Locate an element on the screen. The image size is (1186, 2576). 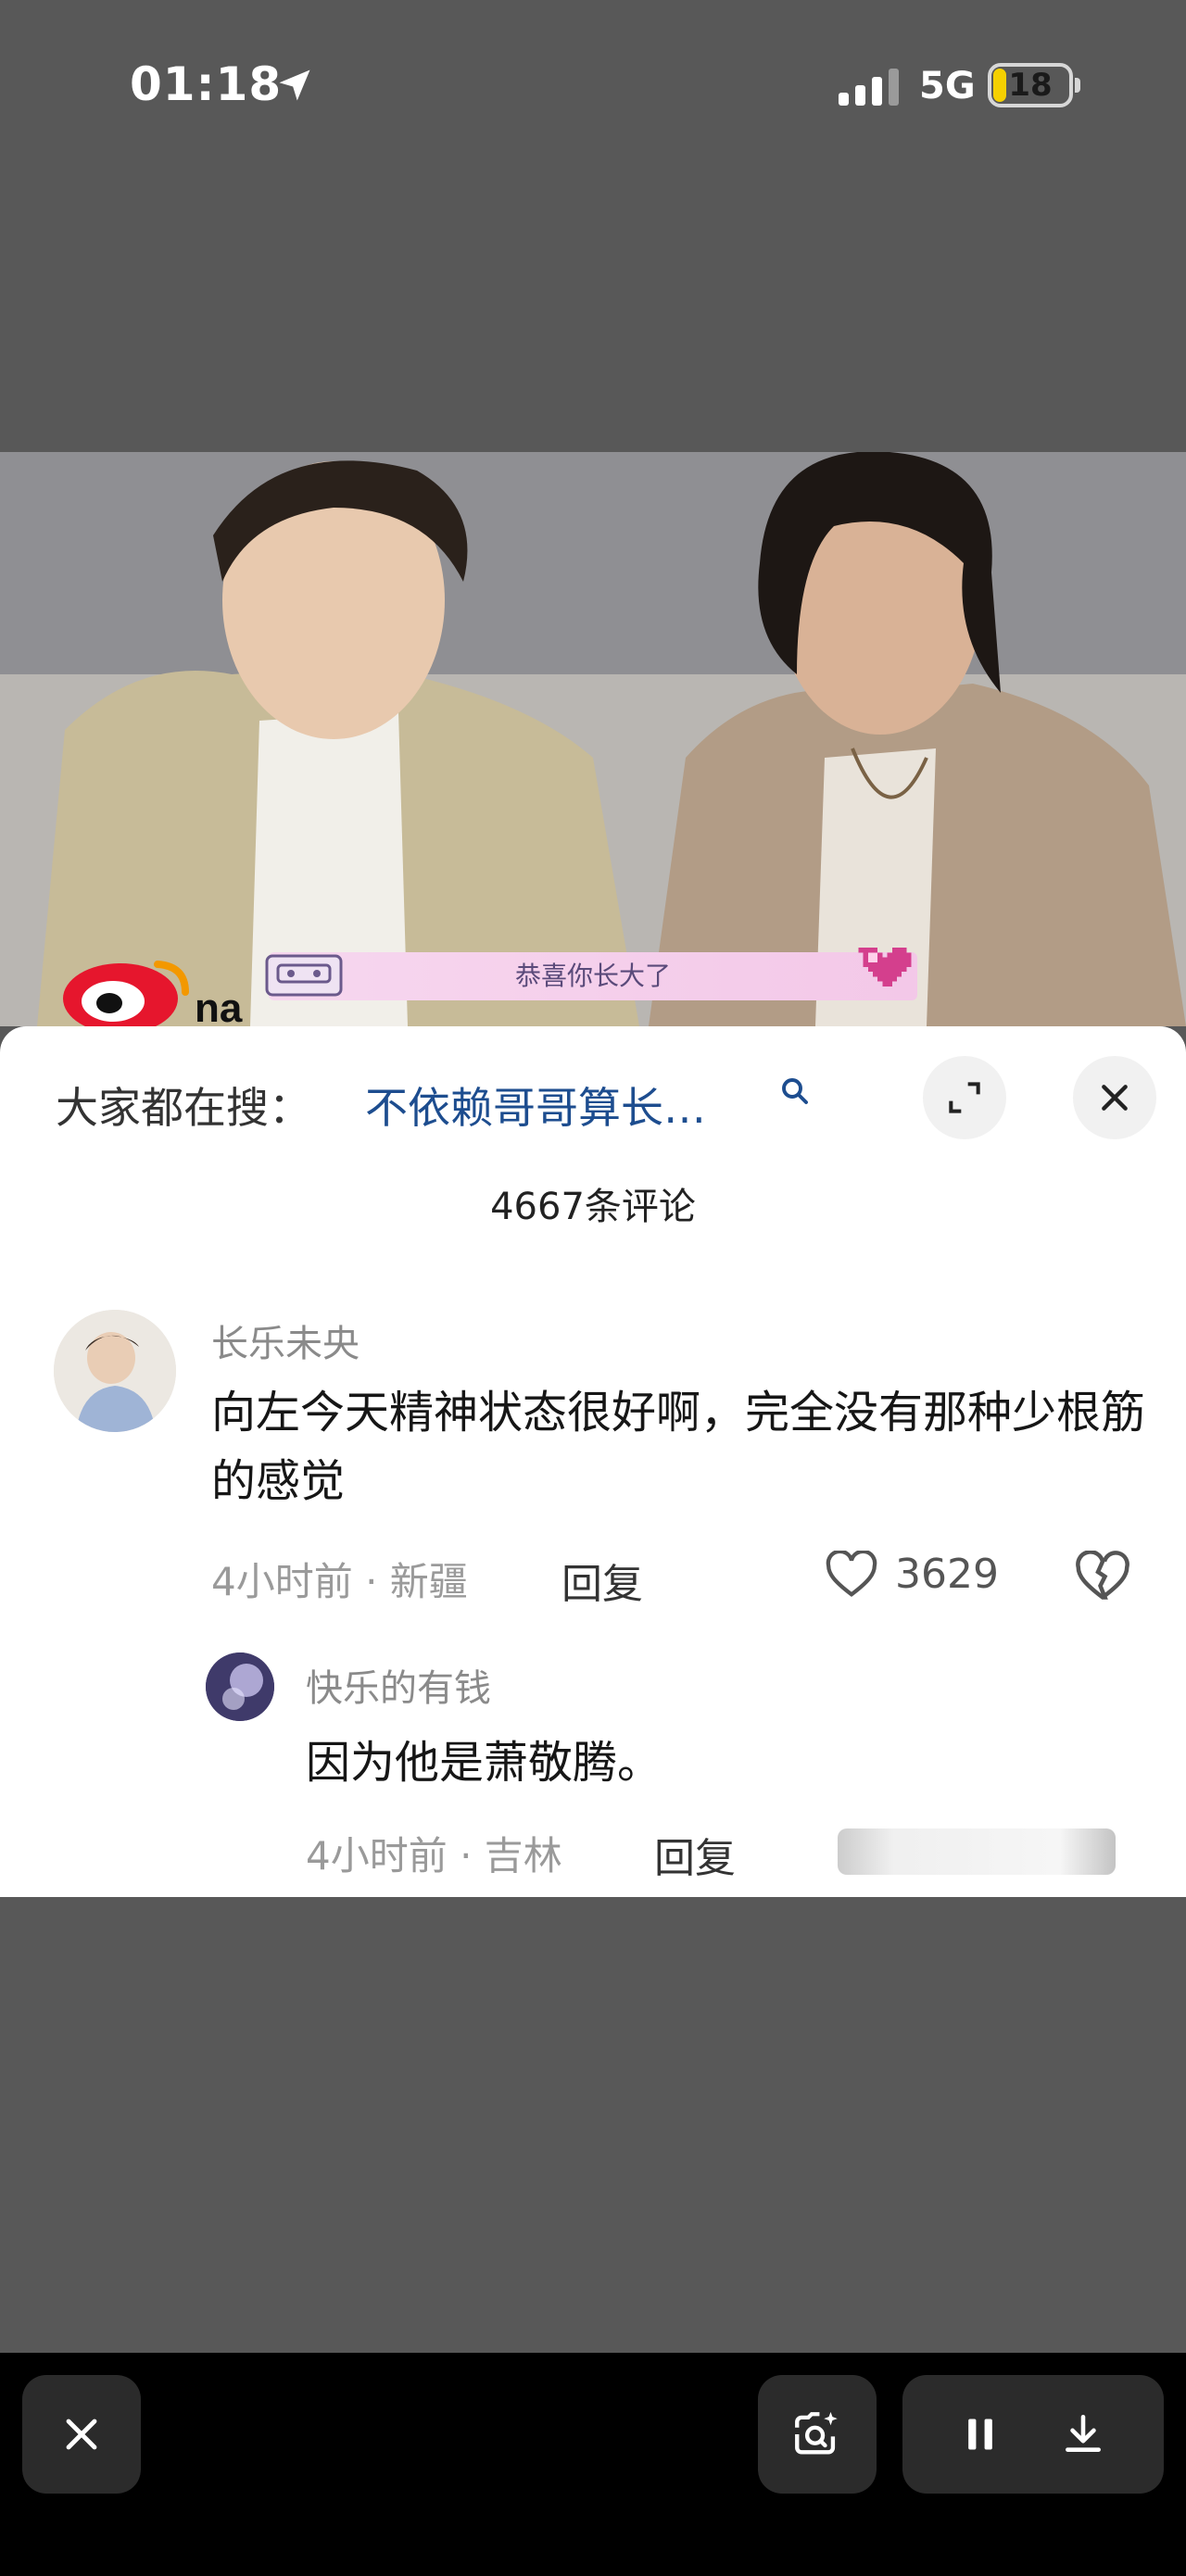
pause-icon is located at coordinates (980, 2434).